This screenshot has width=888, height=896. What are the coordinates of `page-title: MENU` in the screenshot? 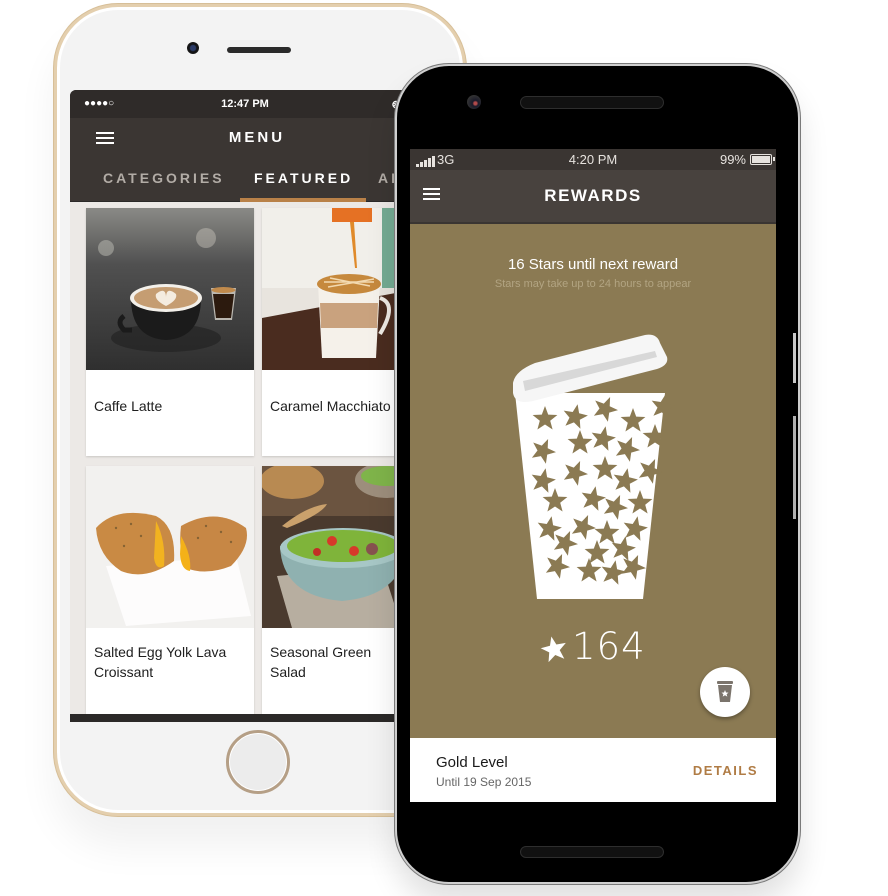 It's located at (257, 137).